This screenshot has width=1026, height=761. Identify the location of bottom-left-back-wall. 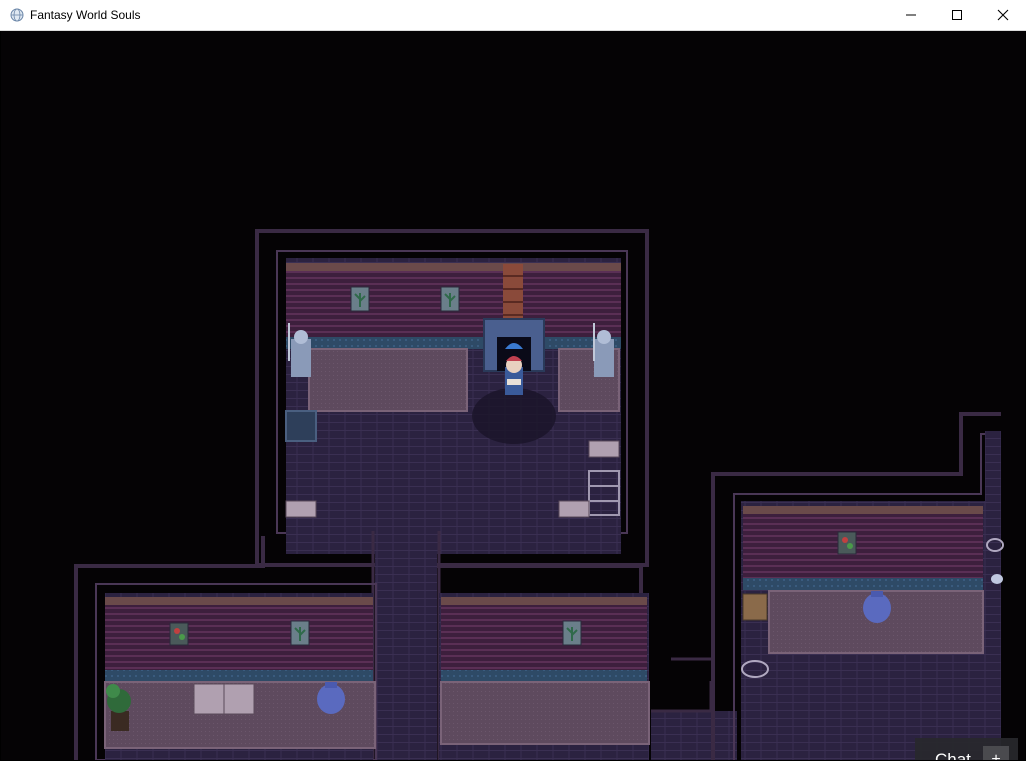
(239, 634).